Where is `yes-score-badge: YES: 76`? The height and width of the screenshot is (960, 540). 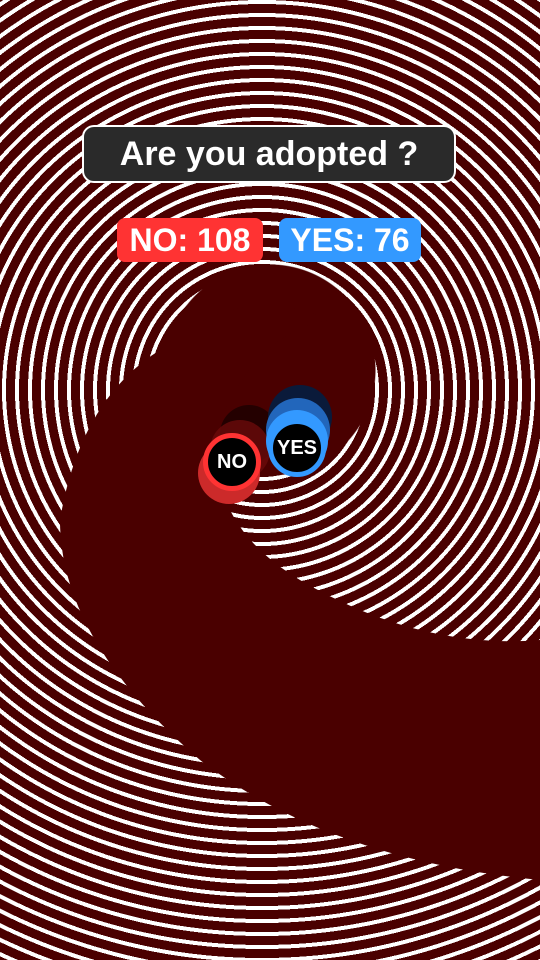 yes-score-badge: YES: 76 is located at coordinates (350, 240).